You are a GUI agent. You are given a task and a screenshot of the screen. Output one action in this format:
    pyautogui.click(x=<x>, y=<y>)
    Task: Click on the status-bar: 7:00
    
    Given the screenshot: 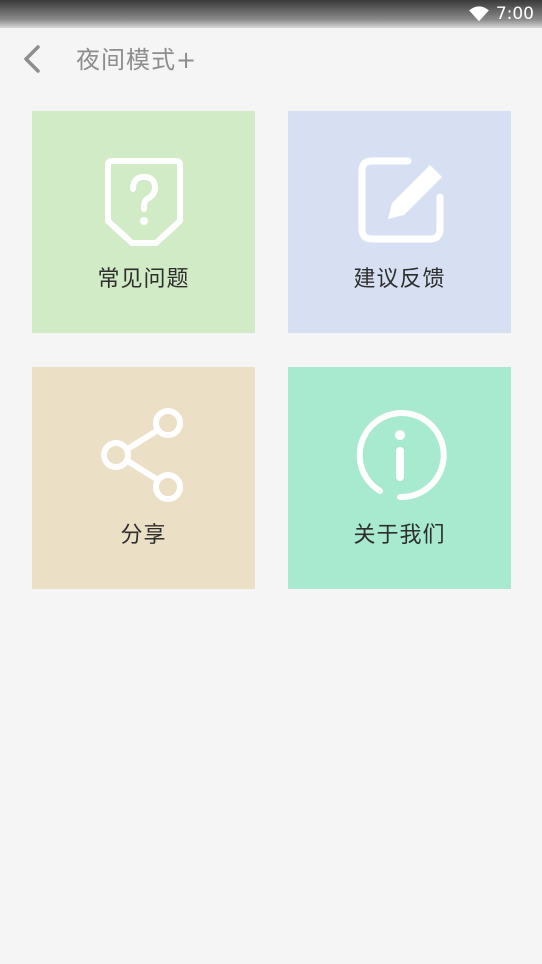 What is the action you would take?
    pyautogui.click(x=271, y=14)
    